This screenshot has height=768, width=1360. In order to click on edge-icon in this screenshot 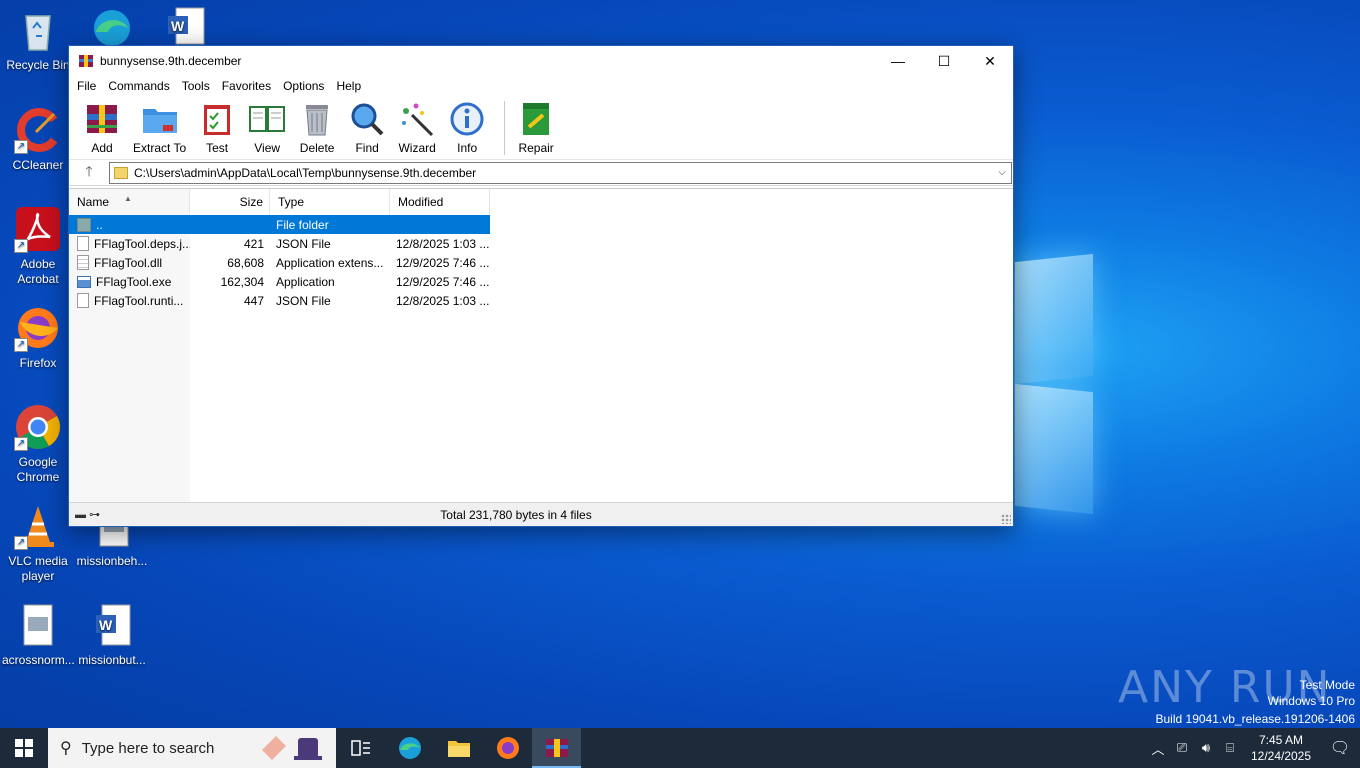, I will do `click(409, 748)`.